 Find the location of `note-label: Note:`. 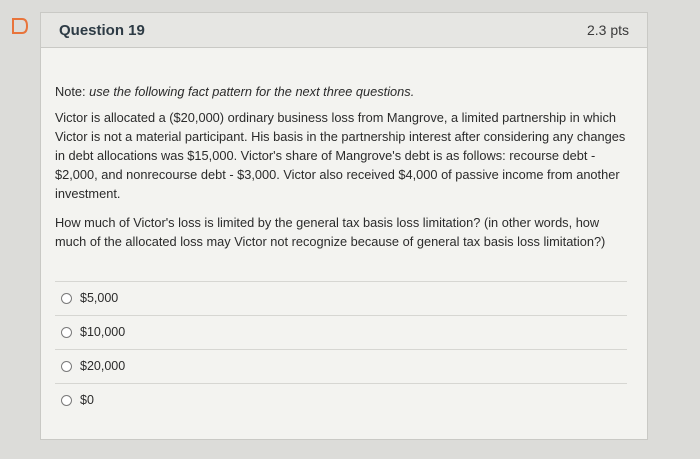

note-label: Note: is located at coordinates (70, 91).